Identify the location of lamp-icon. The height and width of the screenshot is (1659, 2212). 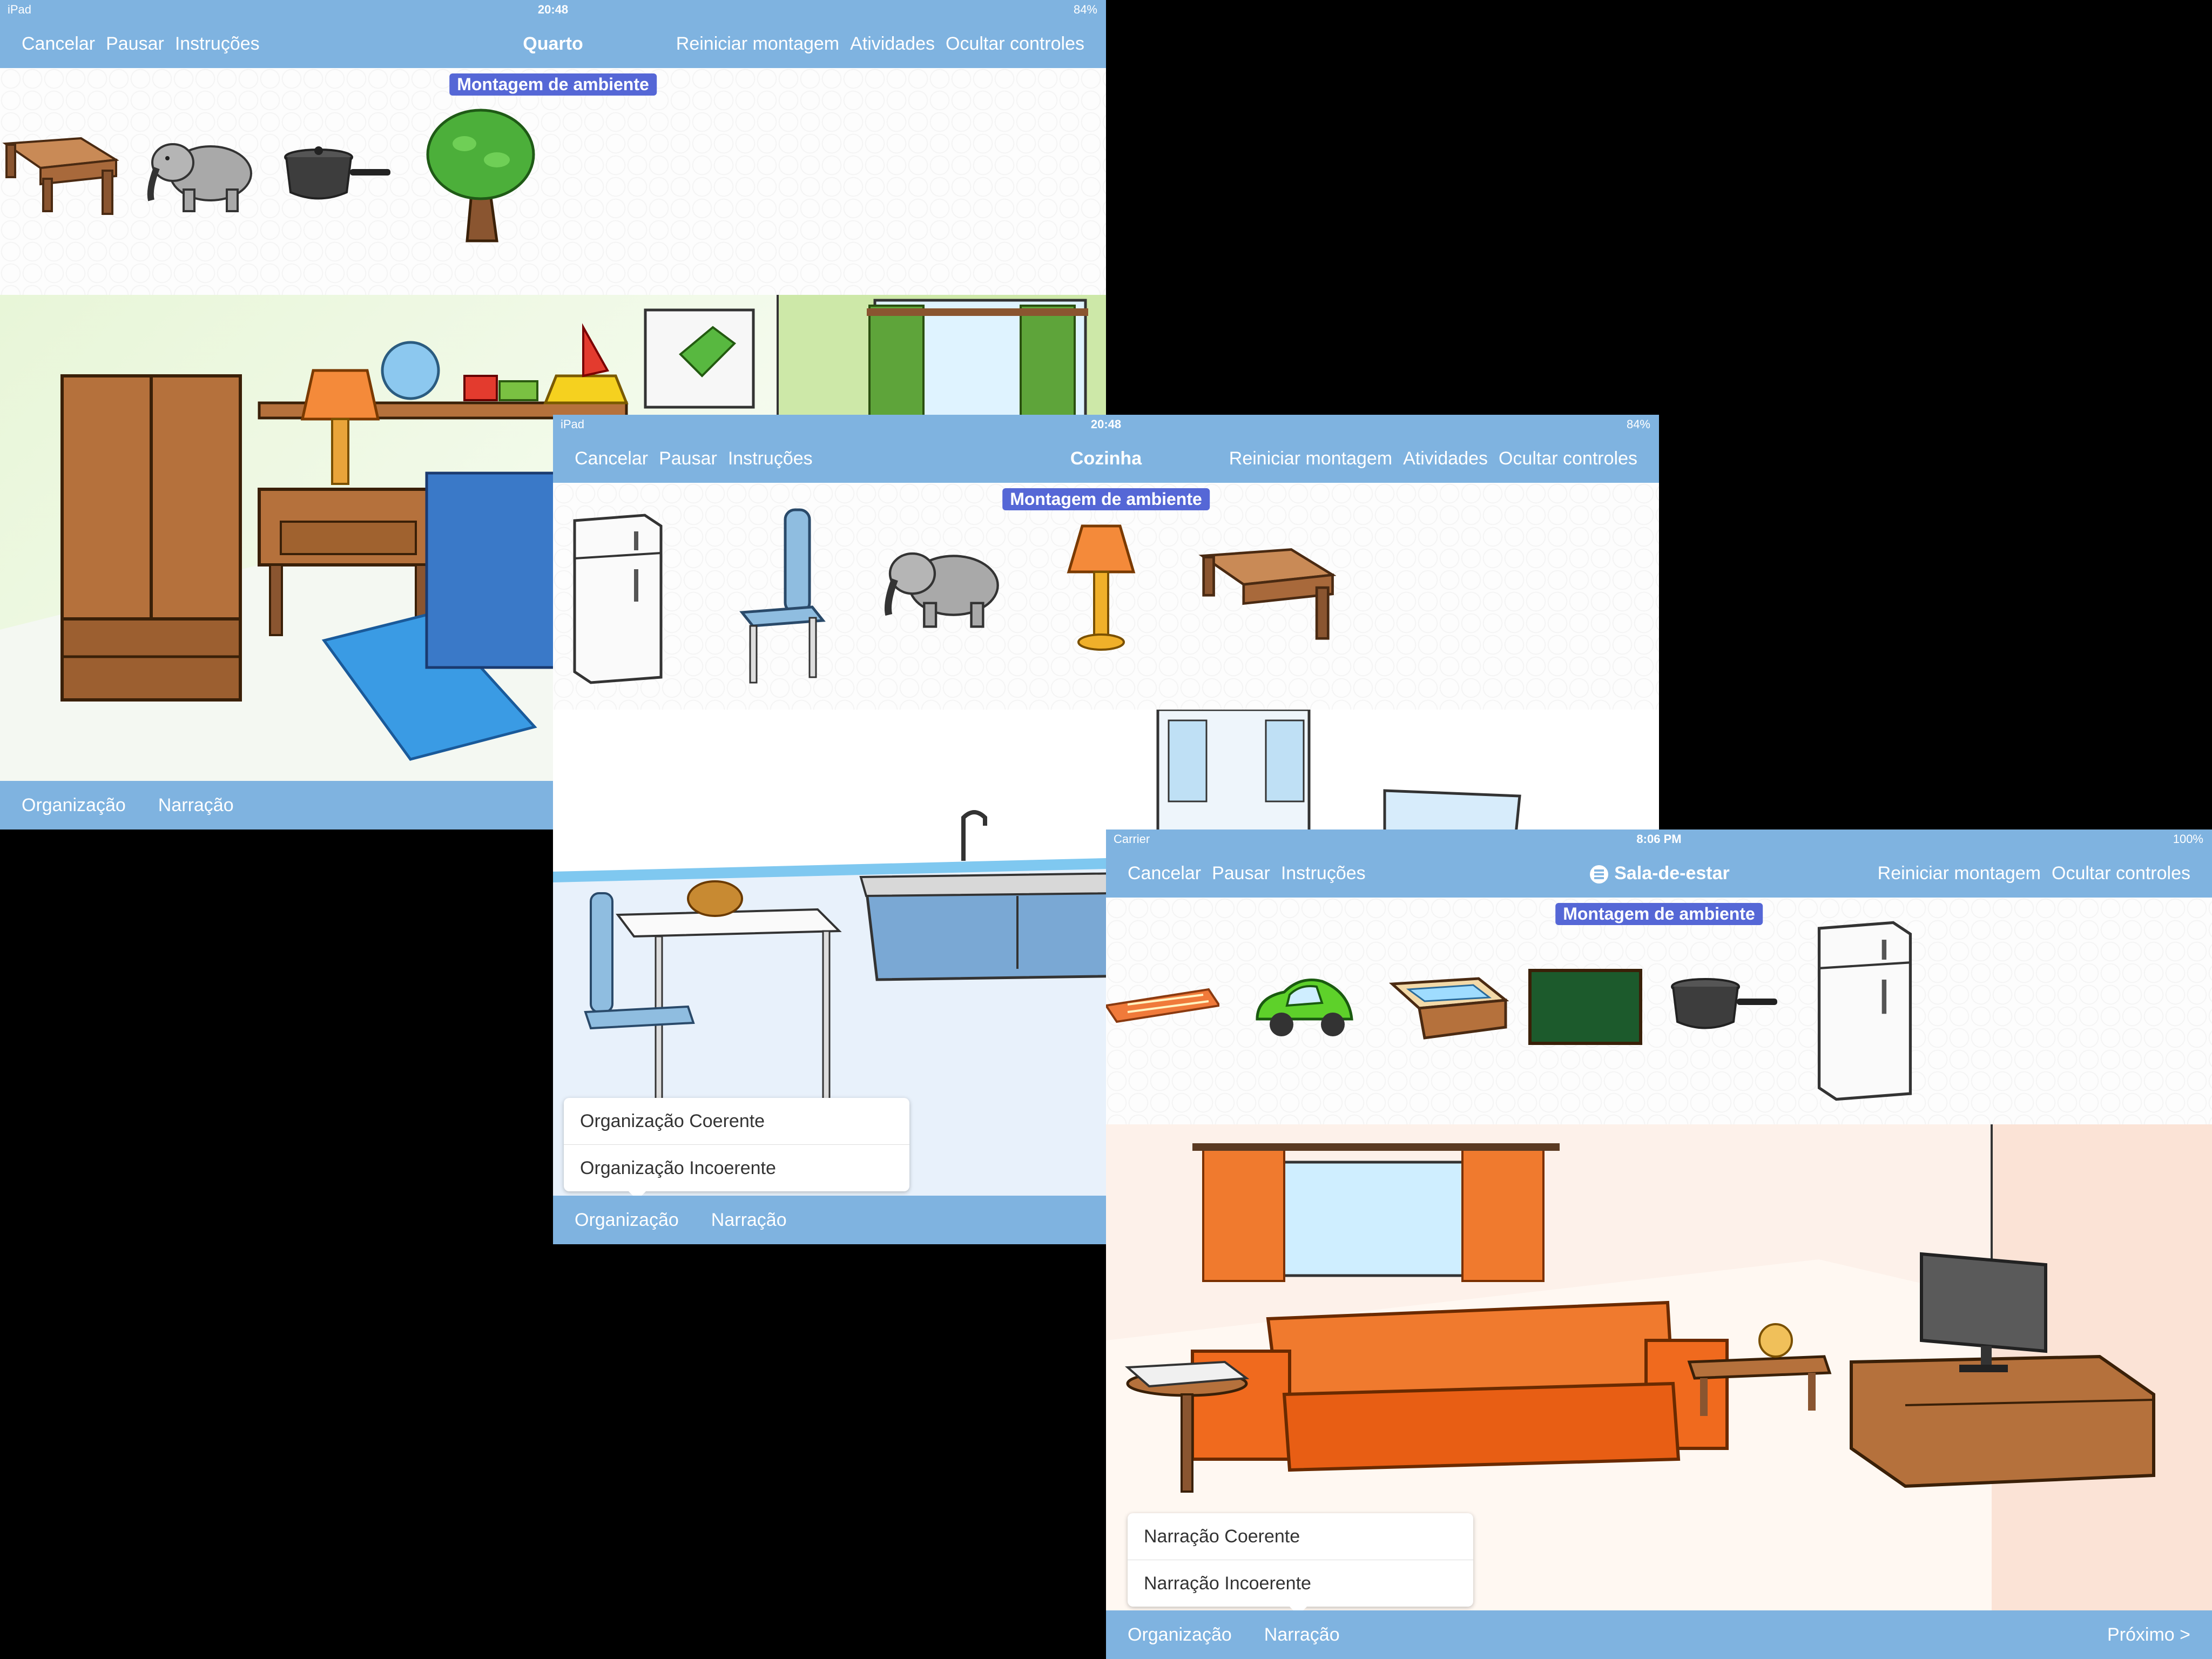
(1101, 588).